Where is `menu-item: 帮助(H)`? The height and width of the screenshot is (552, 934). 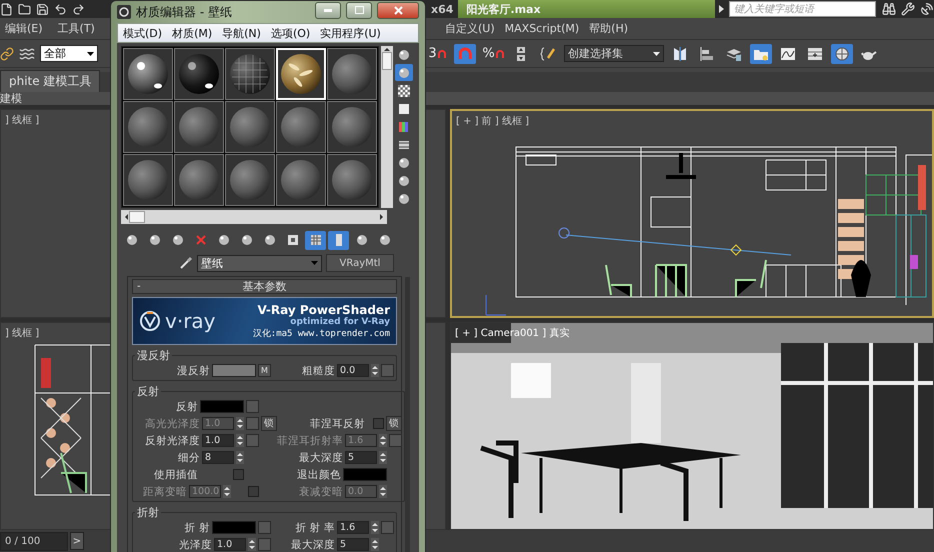
menu-item: 帮助(H) is located at coordinates (609, 28).